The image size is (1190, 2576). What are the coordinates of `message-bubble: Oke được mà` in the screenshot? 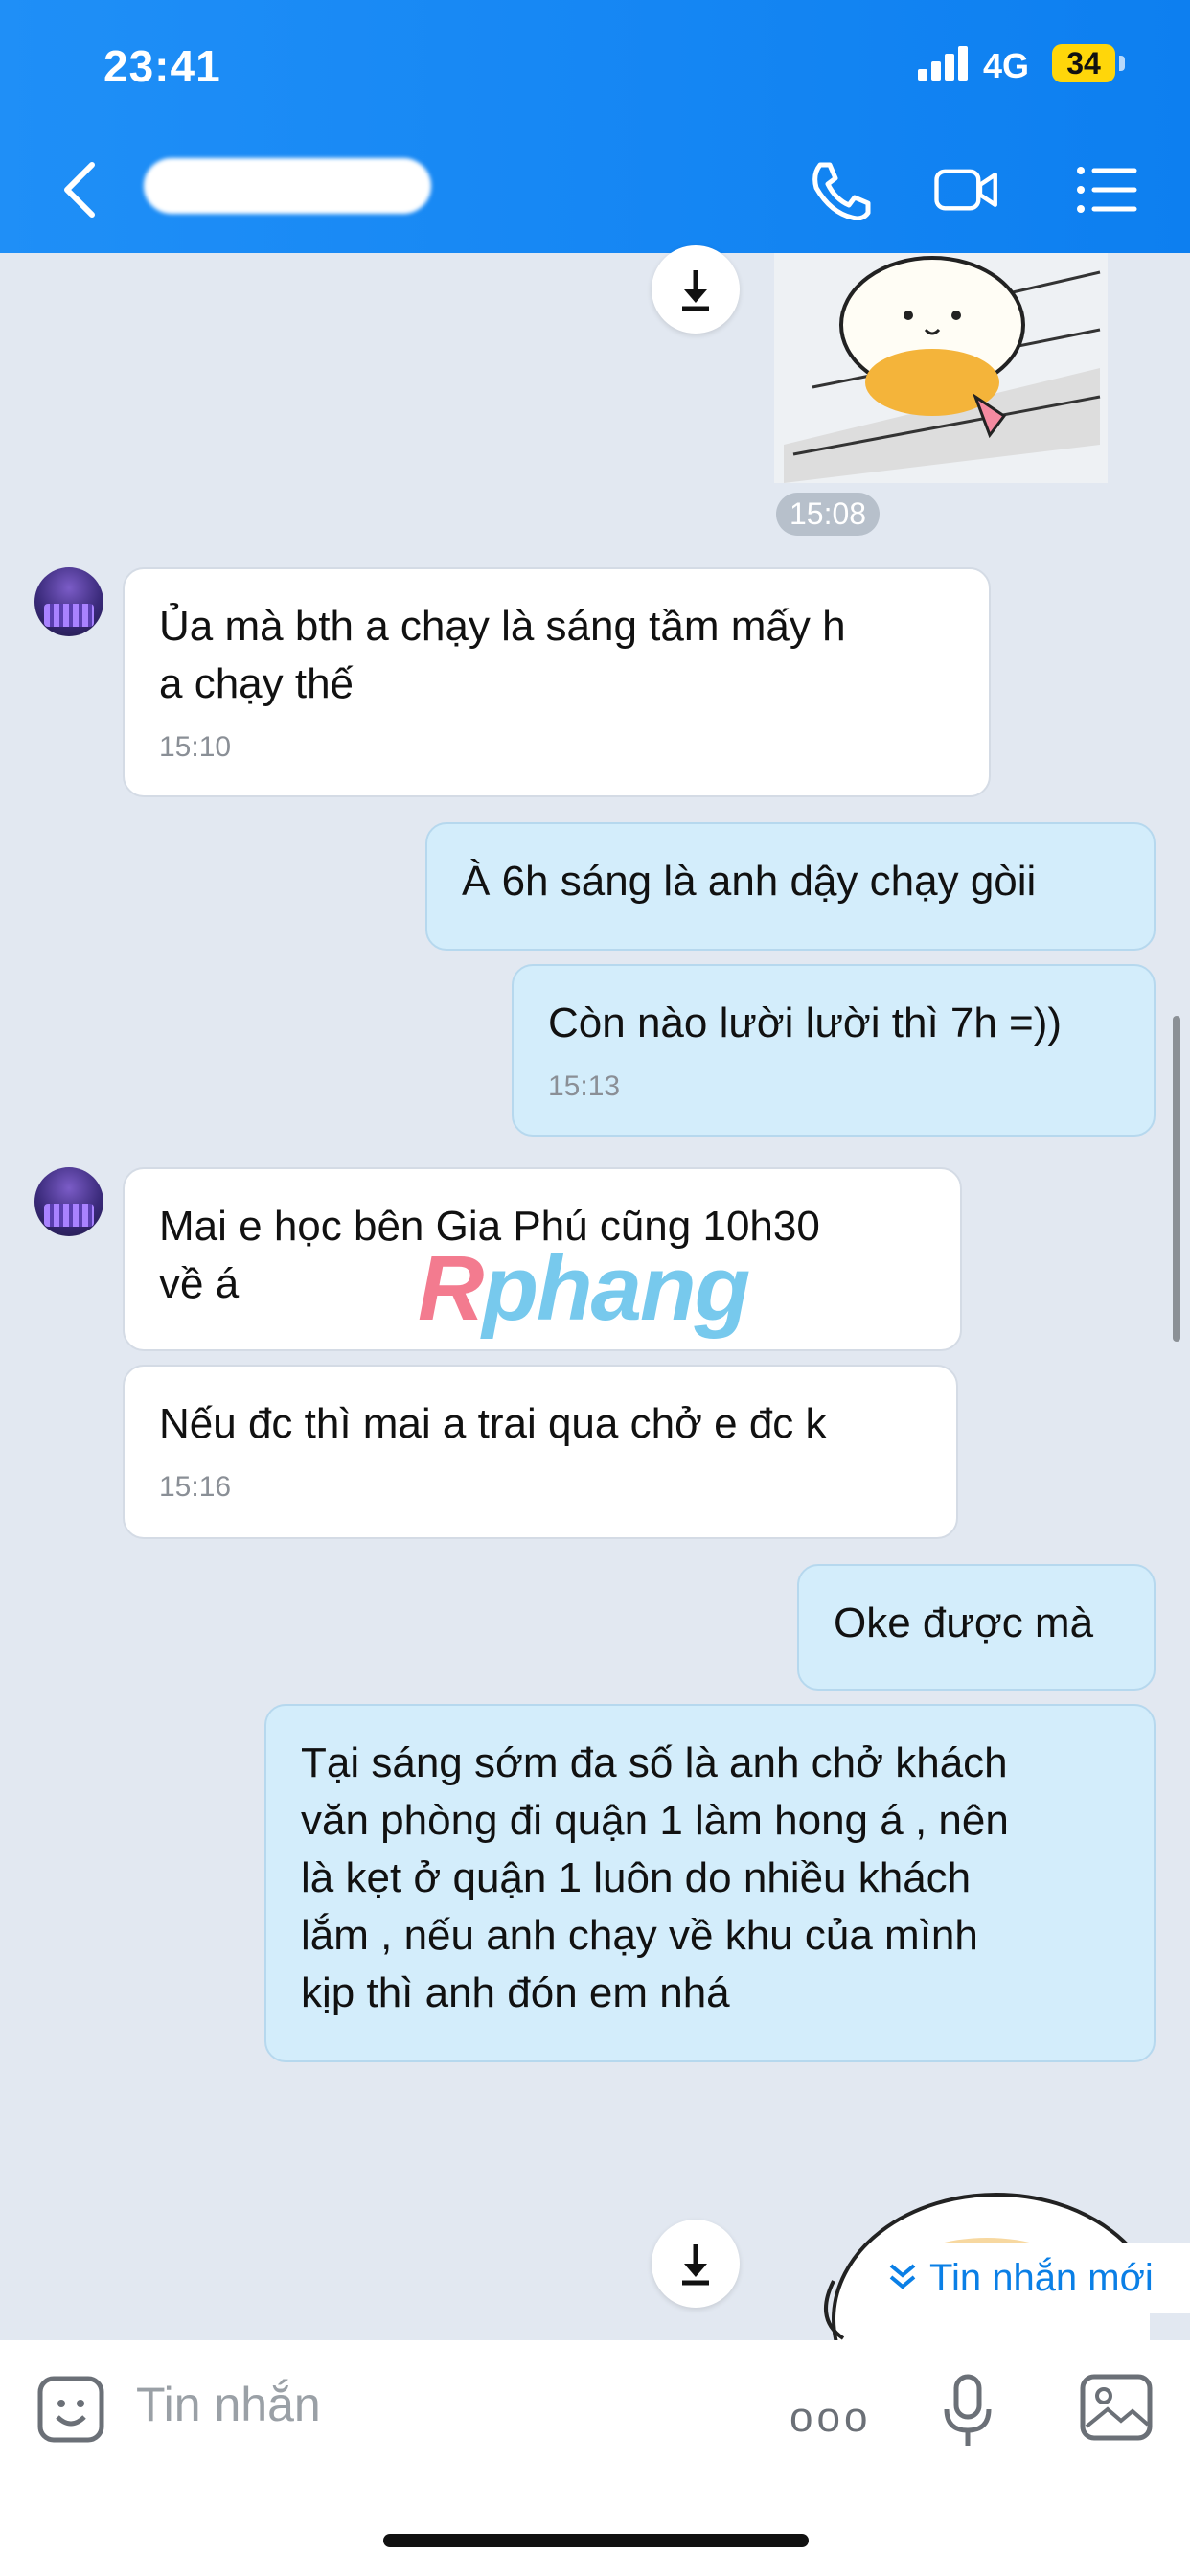 It's located at (977, 1627).